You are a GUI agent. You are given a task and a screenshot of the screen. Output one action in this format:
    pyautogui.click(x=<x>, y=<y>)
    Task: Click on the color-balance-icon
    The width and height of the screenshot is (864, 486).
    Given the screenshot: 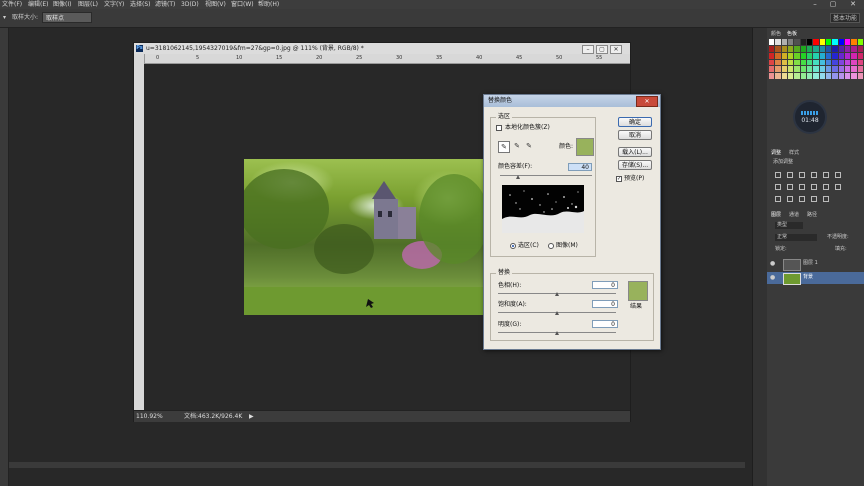 What is the action you would take?
    pyautogui.click(x=790, y=187)
    